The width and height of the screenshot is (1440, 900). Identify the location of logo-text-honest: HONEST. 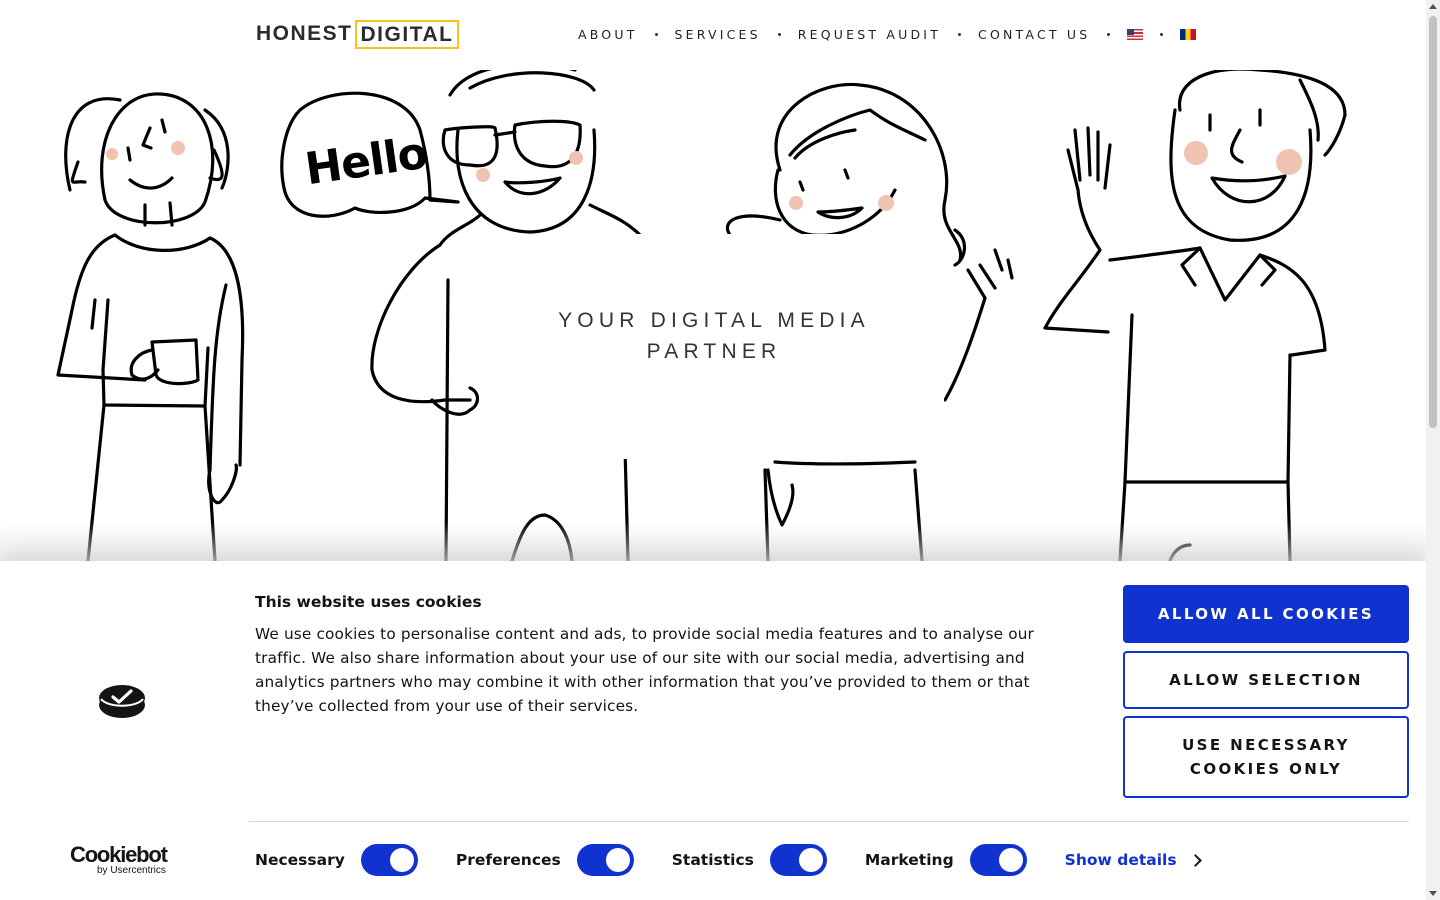
(304, 33).